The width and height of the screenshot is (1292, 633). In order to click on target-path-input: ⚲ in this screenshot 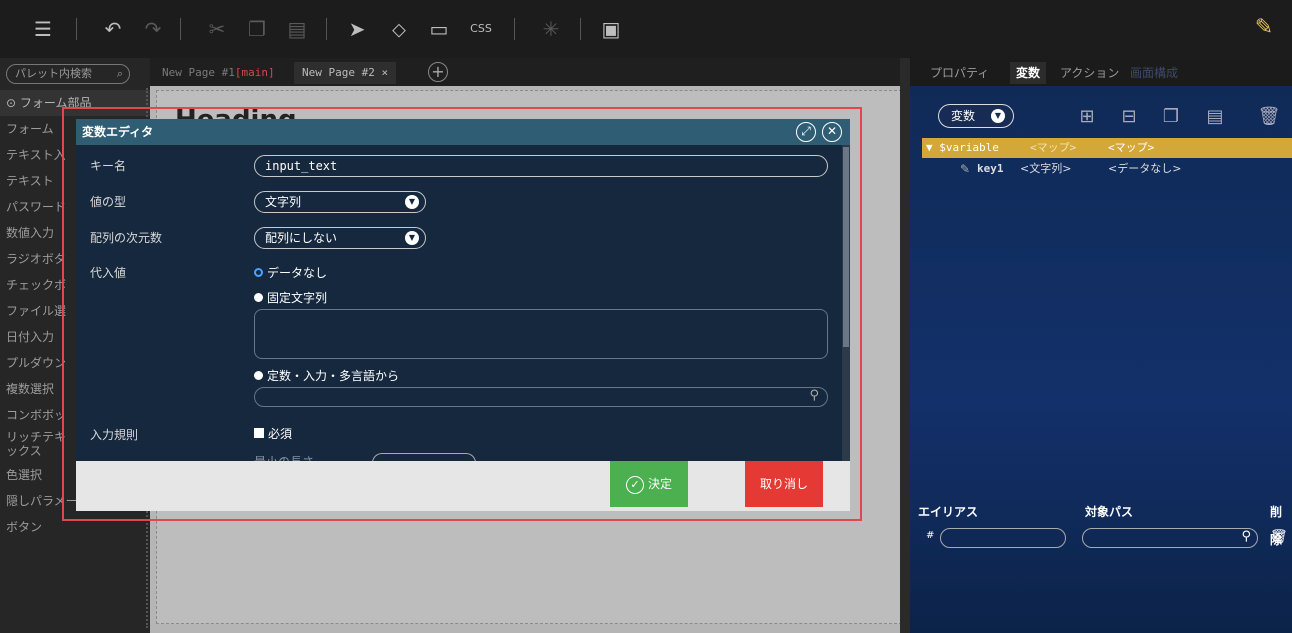, I will do `click(1170, 538)`.